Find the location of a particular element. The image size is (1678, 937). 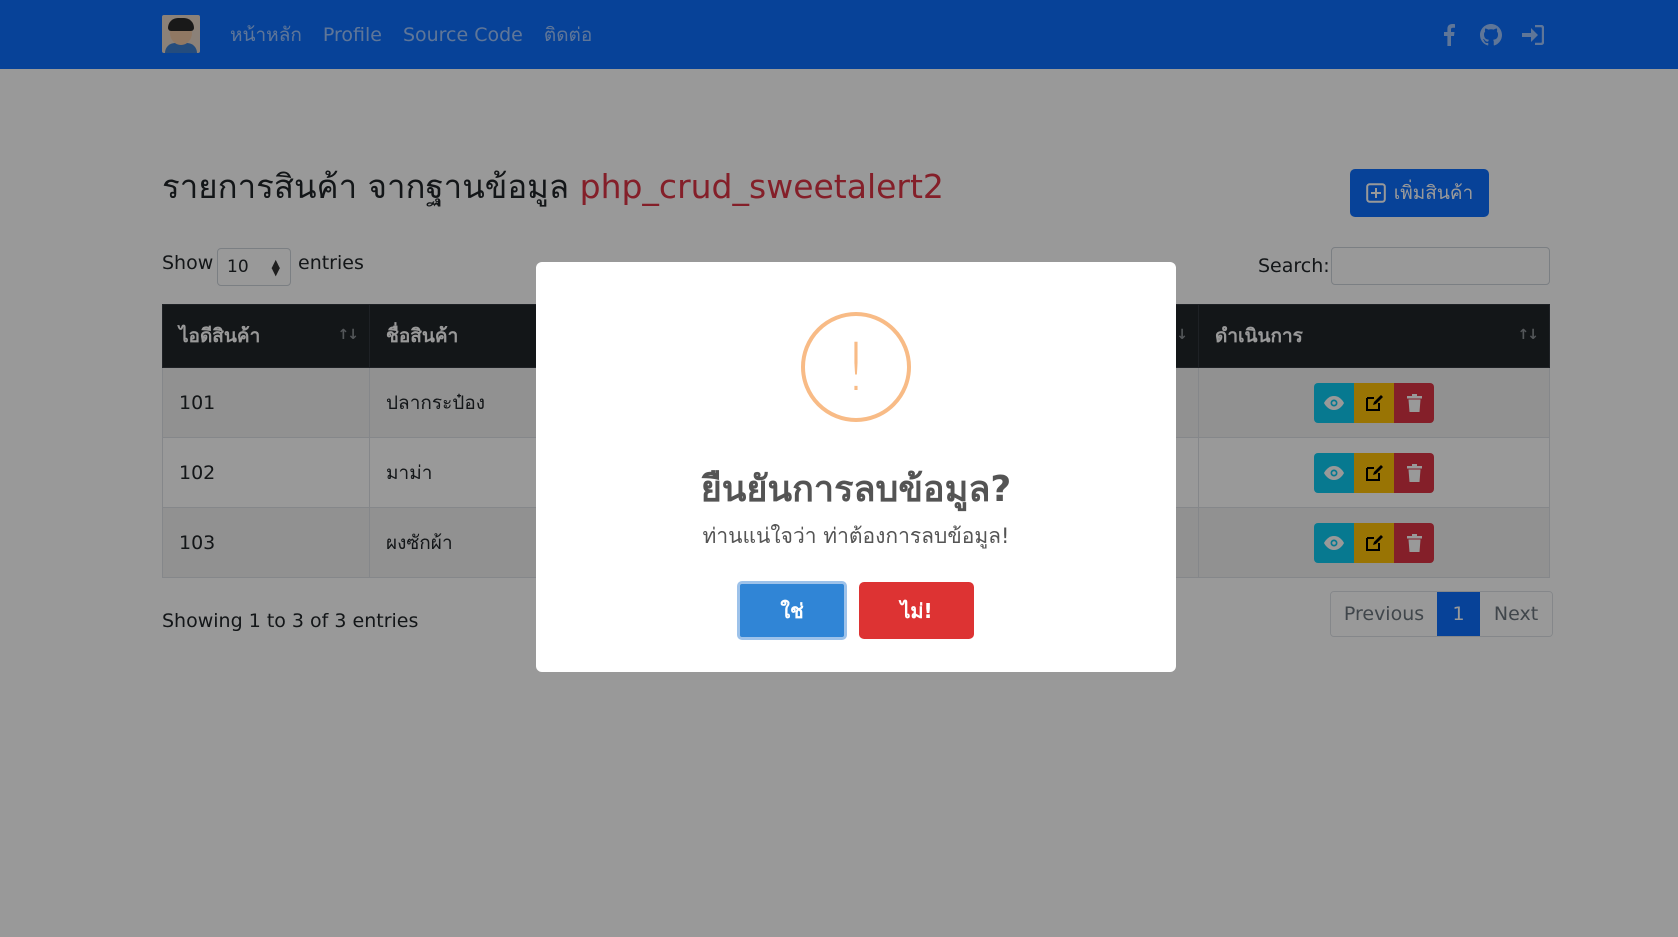

confirm-button: ใช่ is located at coordinates (792, 610).